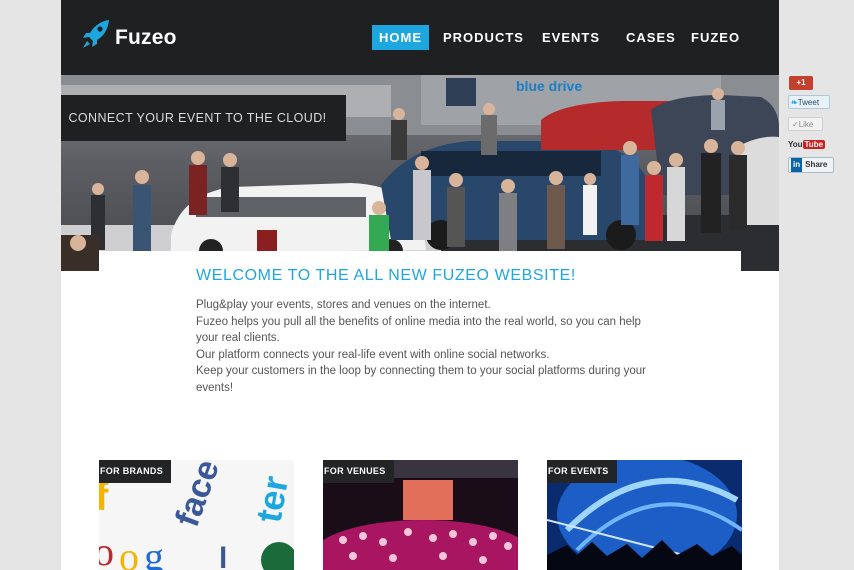  Describe the element at coordinates (795, 124) in the screenshot. I see `check-icon: ✓` at that location.